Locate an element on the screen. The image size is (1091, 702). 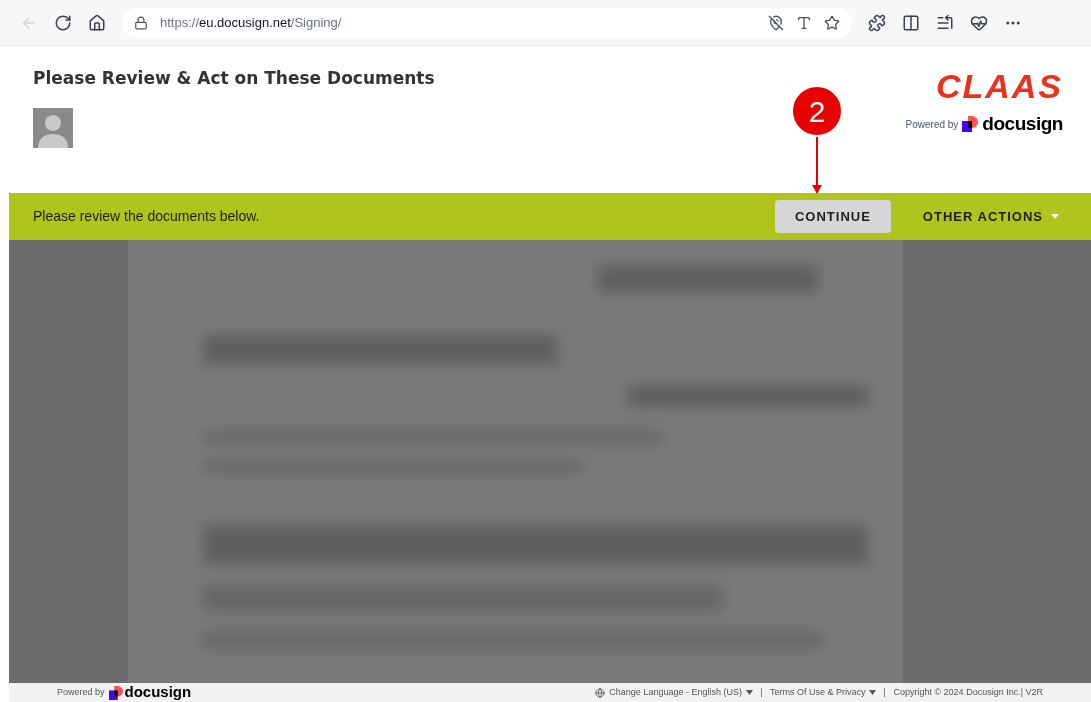
footer-powered-by: Powered by is located at coordinates (81, 692).